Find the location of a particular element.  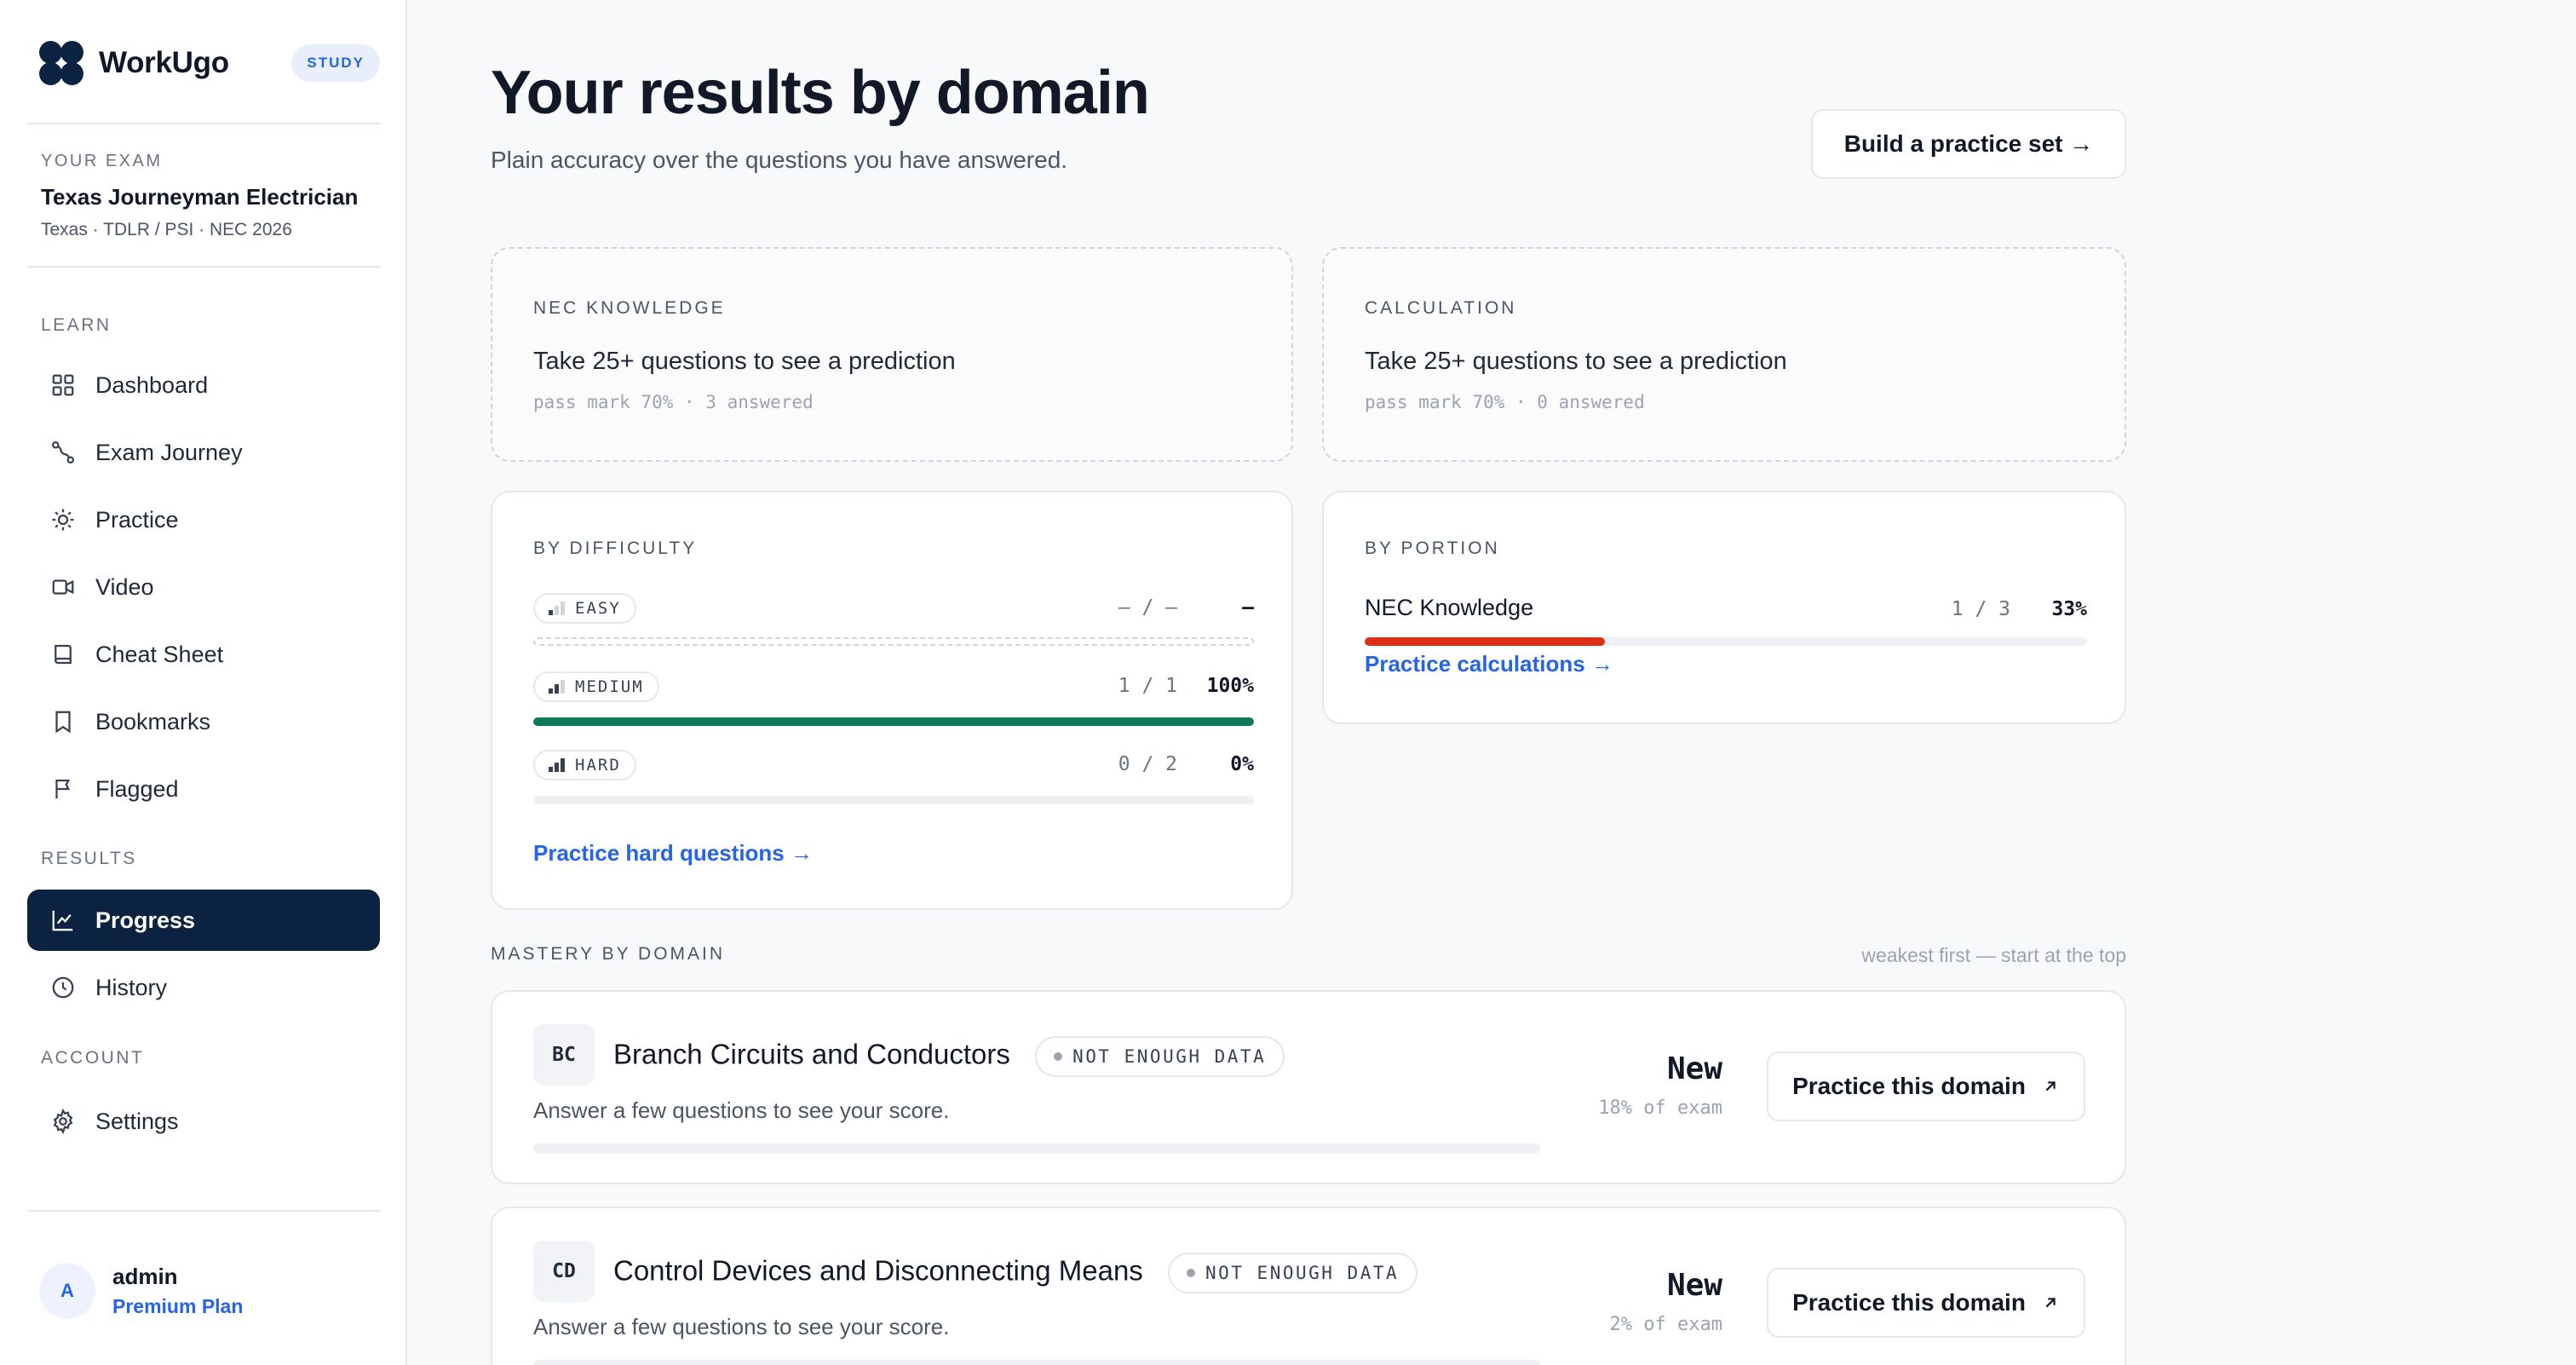

arrow-up-right-icon is located at coordinates (2050, 1086).